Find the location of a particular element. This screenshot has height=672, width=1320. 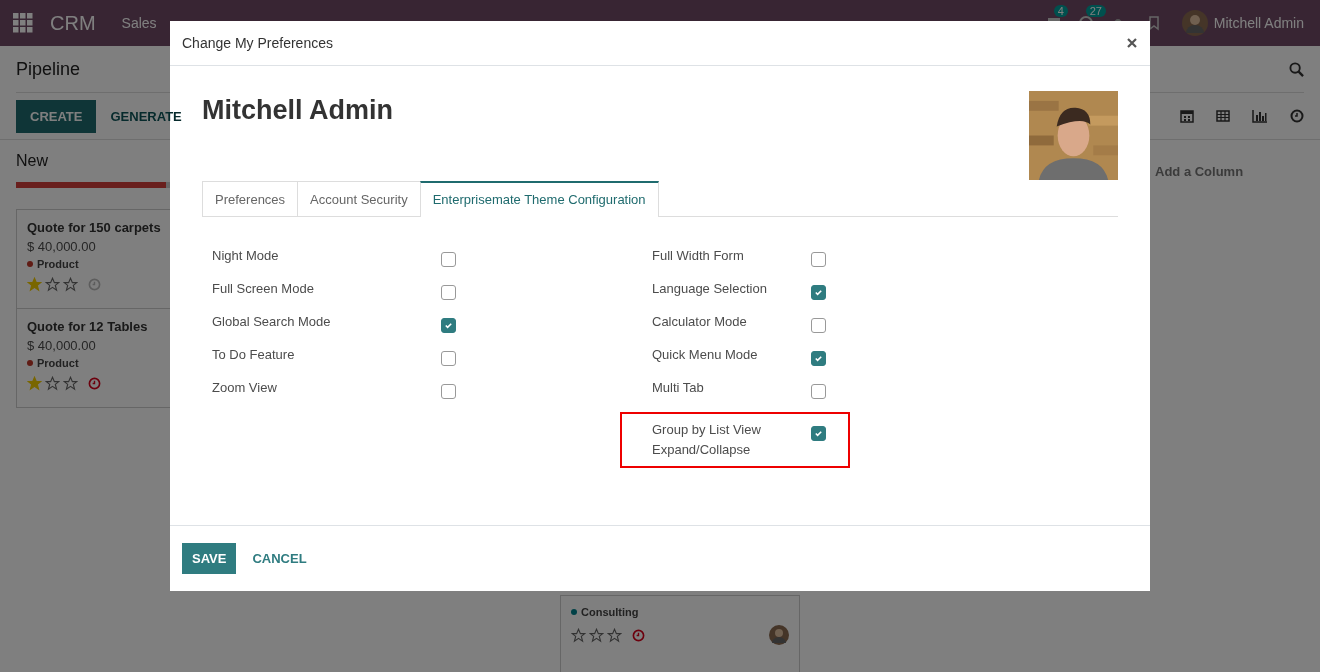

add-column-link: Add a Column is located at coordinates (1199, 172).